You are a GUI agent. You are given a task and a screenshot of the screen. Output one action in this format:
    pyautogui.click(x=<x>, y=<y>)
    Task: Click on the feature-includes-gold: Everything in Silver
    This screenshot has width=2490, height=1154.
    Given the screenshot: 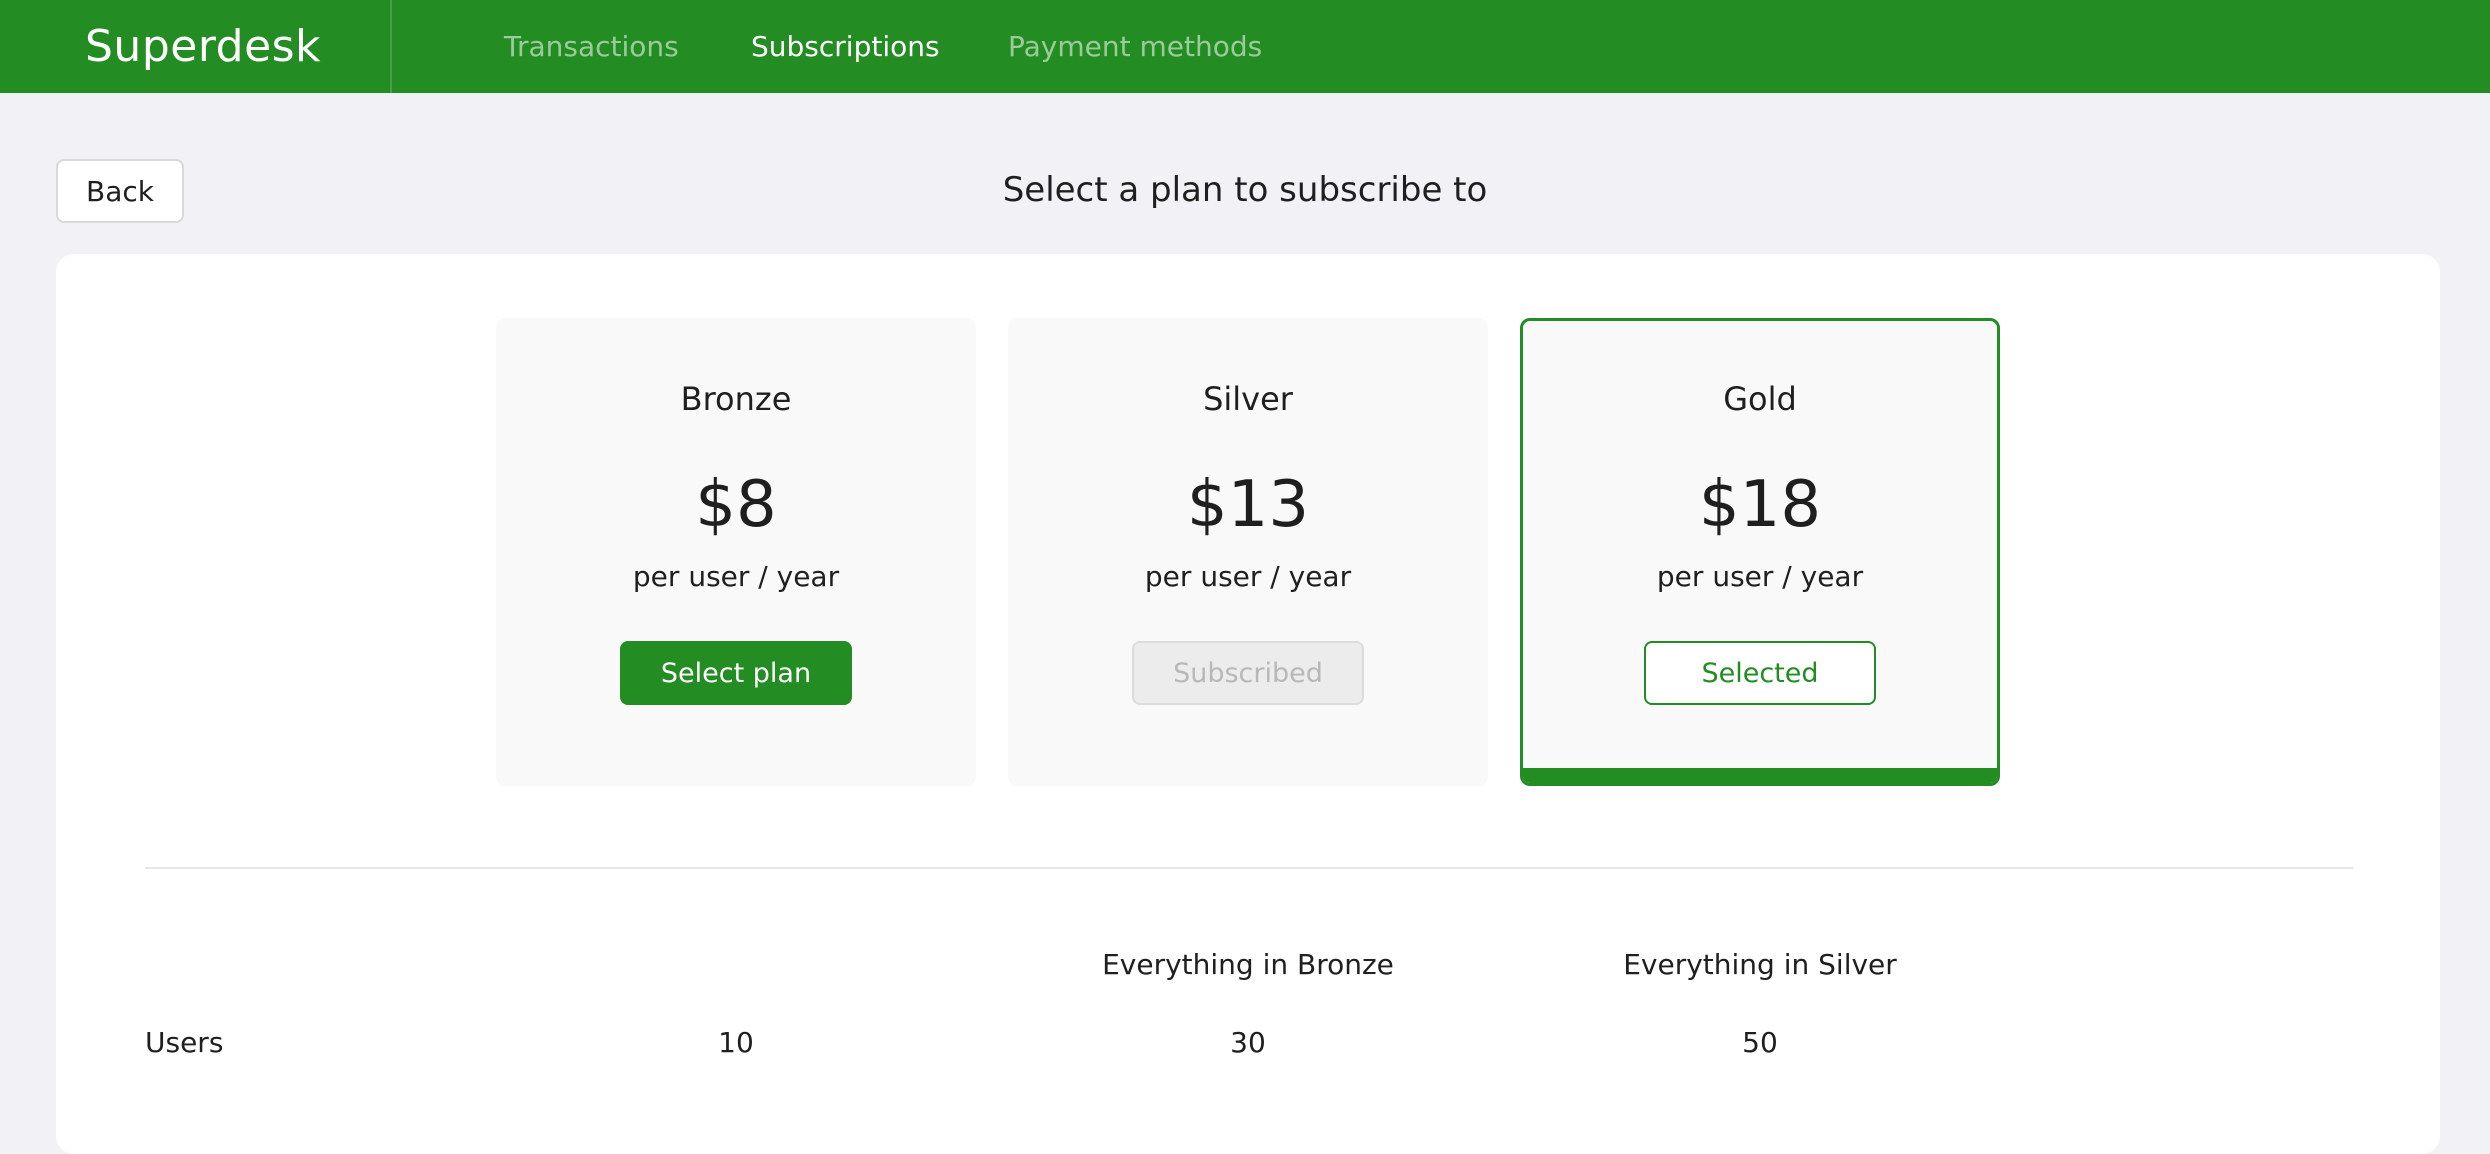 What is the action you would take?
    pyautogui.click(x=1760, y=964)
    